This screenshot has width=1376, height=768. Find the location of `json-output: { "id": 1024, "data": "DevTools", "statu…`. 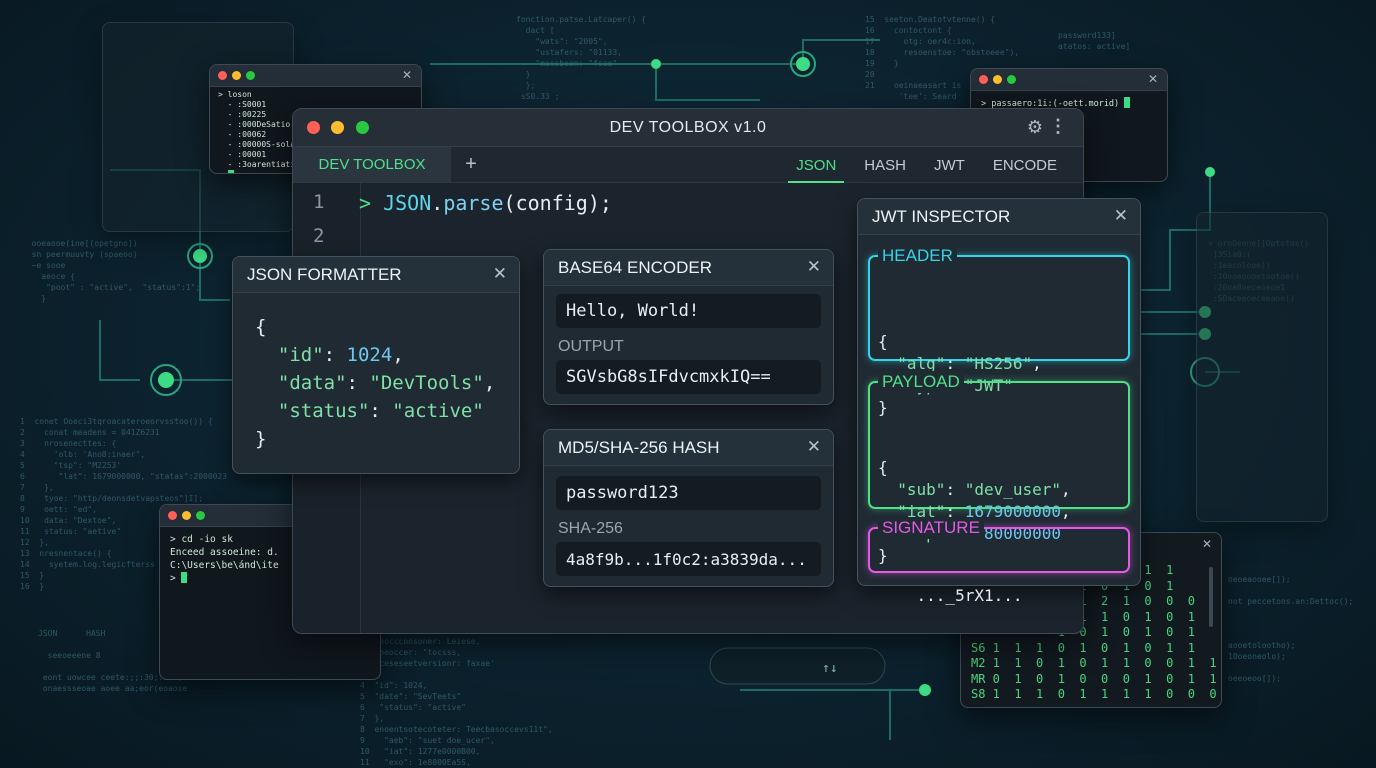

json-output: { "id": 1024, "data": "DevTools", "statu… is located at coordinates (375, 383).